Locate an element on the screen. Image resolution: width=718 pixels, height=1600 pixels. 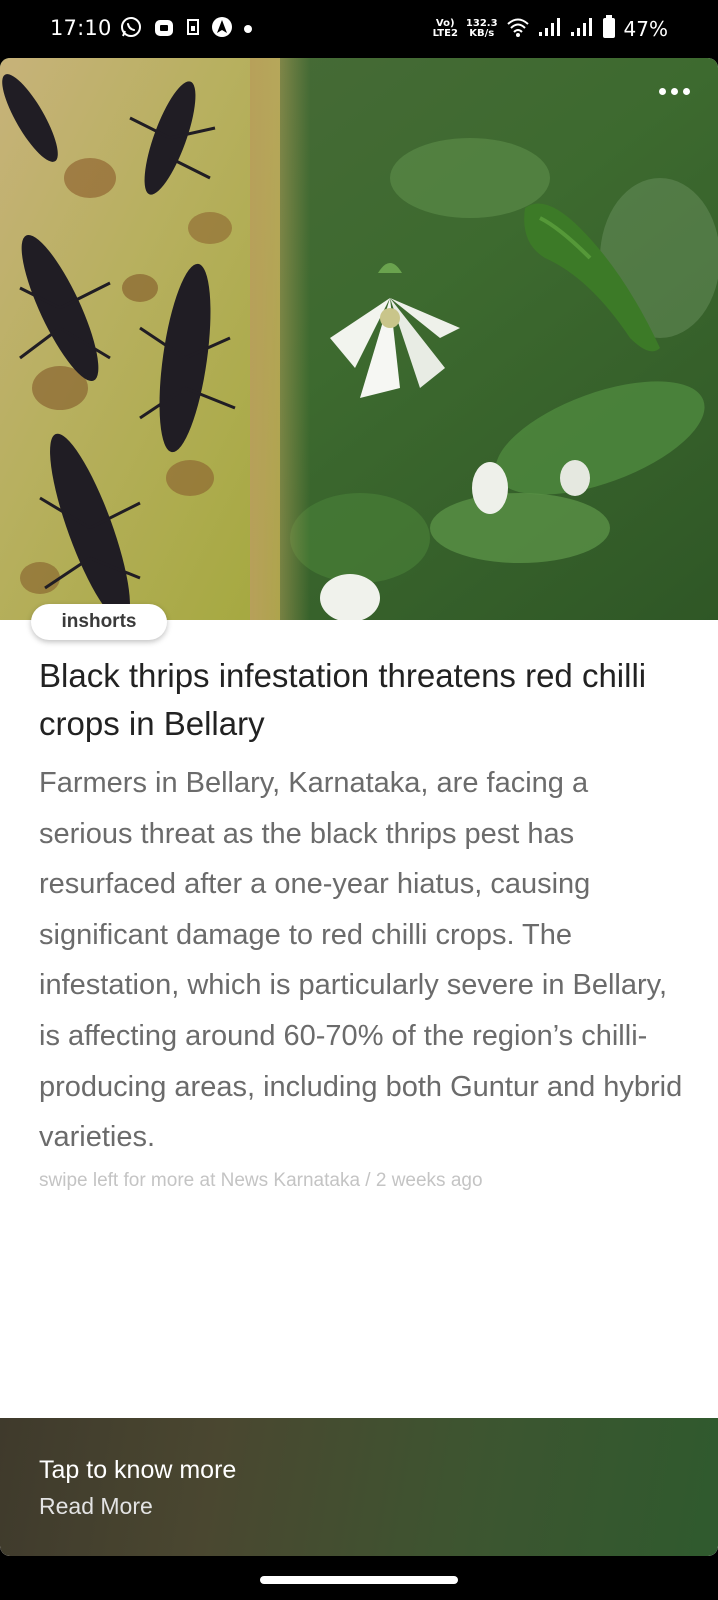
footer-title: Tap to know more is located at coordinates (138, 1470).